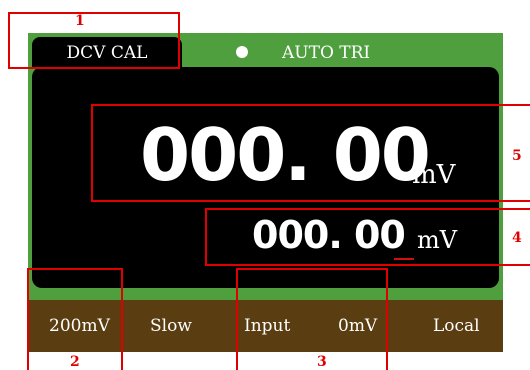 This screenshot has height=370, width=530. Describe the element at coordinates (242, 52) in the screenshot. I see `dot-icon` at that location.